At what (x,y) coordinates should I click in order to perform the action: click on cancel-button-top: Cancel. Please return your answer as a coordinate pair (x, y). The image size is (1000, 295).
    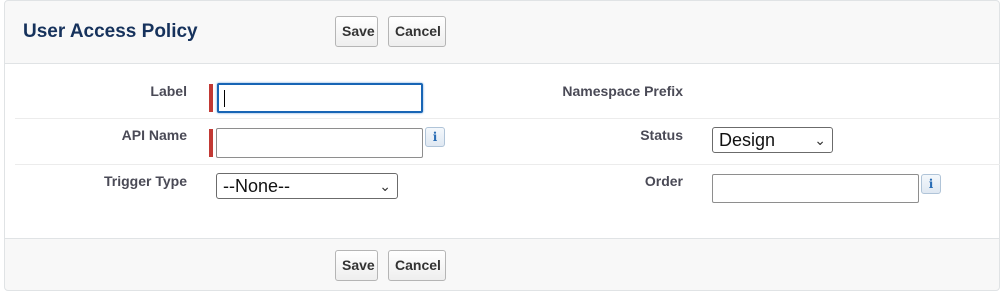
    Looking at the image, I should click on (417, 31).